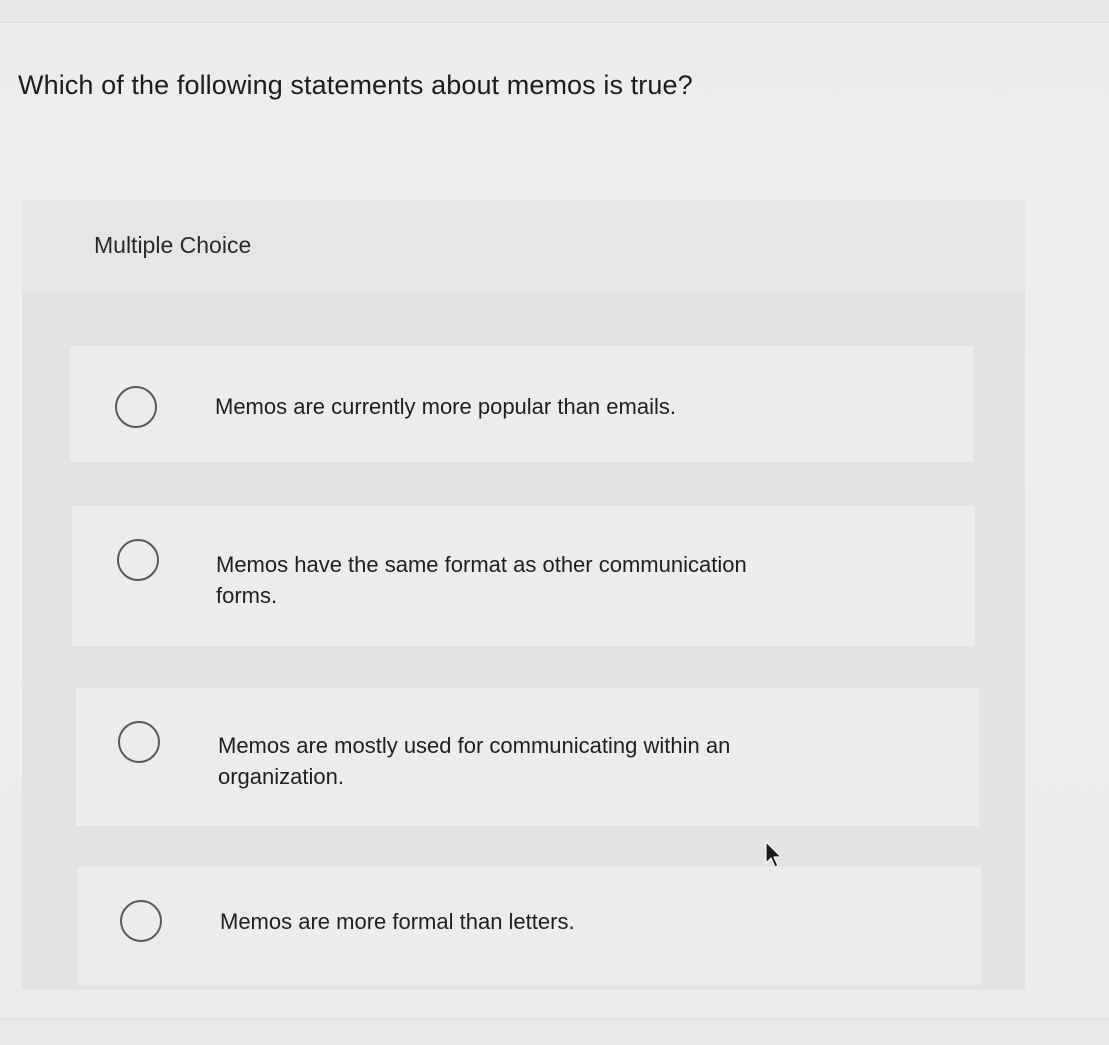  I want to click on answer-option-4: Memos are more formal than letters., so click(529, 926).